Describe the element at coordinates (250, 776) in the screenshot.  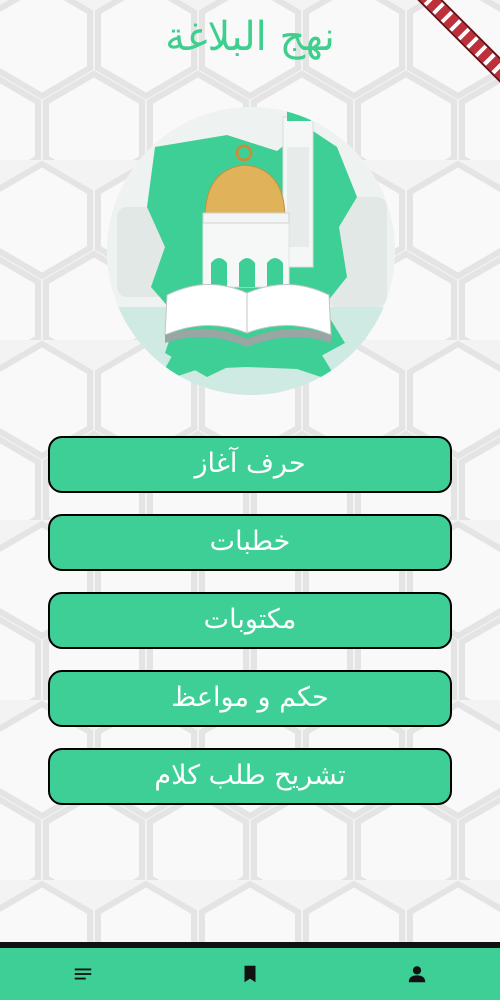
I see `menu-button-explanation: تشریح طلب کلام` at that location.